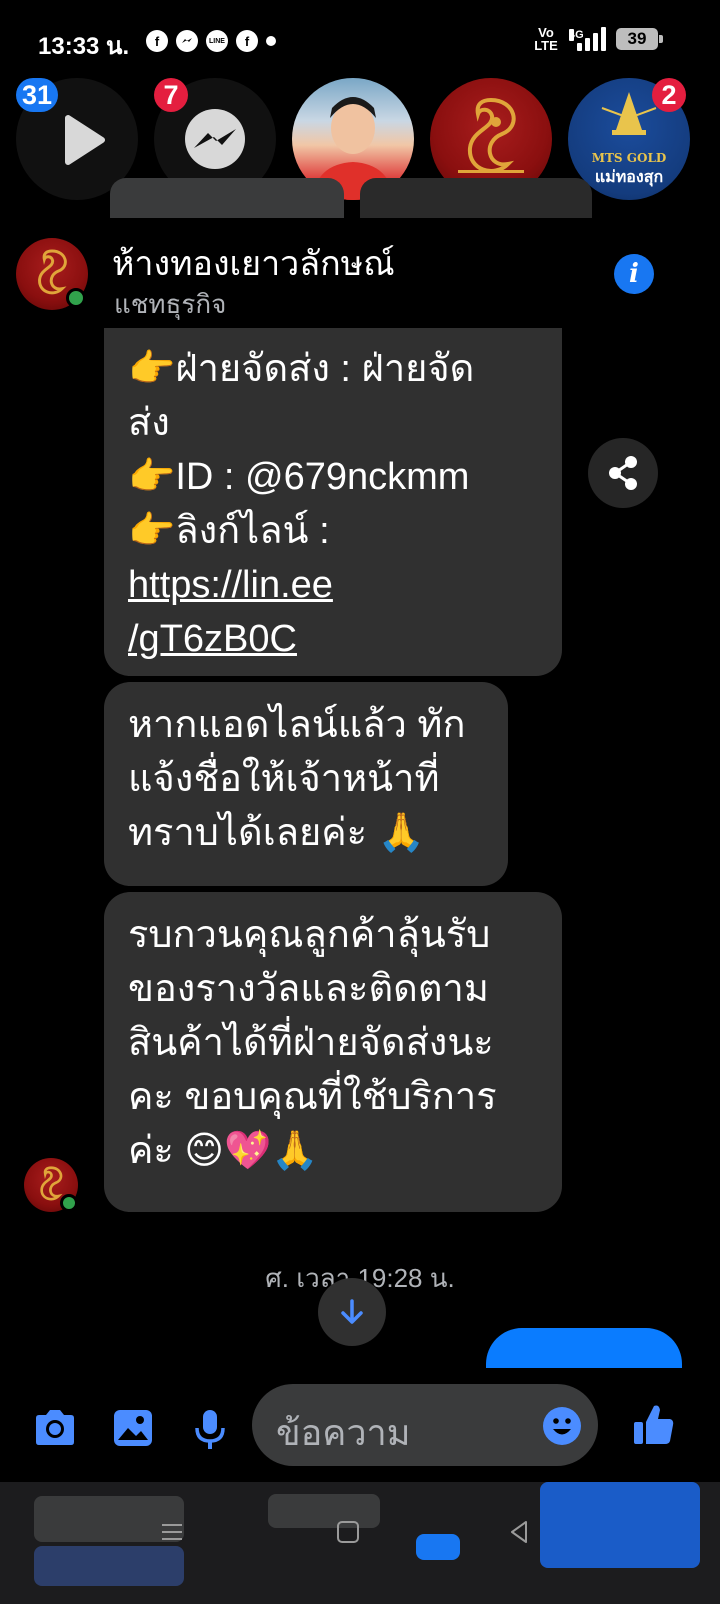  Describe the element at coordinates (520, 1532) in the screenshot. I see `back-icon` at that location.